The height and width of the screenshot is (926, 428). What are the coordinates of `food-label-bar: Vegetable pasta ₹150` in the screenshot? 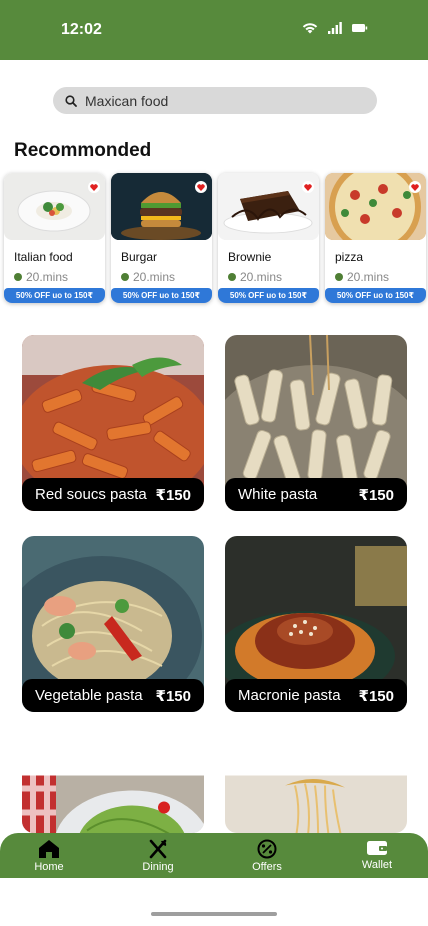 It's located at (113, 695).